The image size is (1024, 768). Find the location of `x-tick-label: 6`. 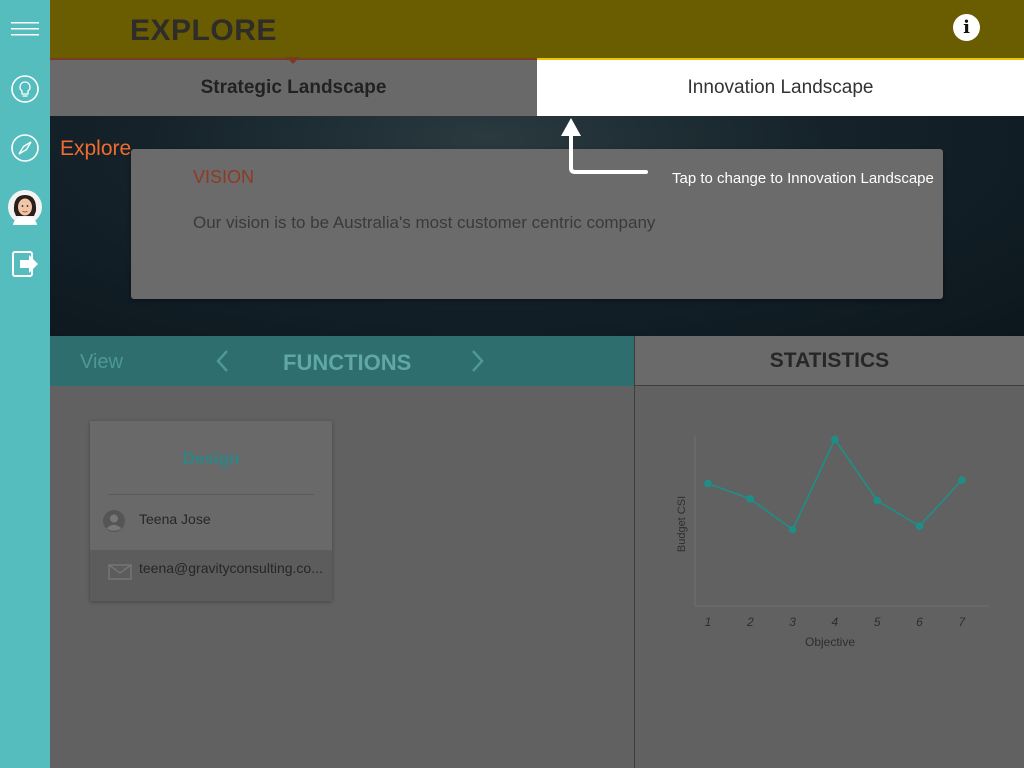

x-tick-label: 6 is located at coordinates (919, 622).